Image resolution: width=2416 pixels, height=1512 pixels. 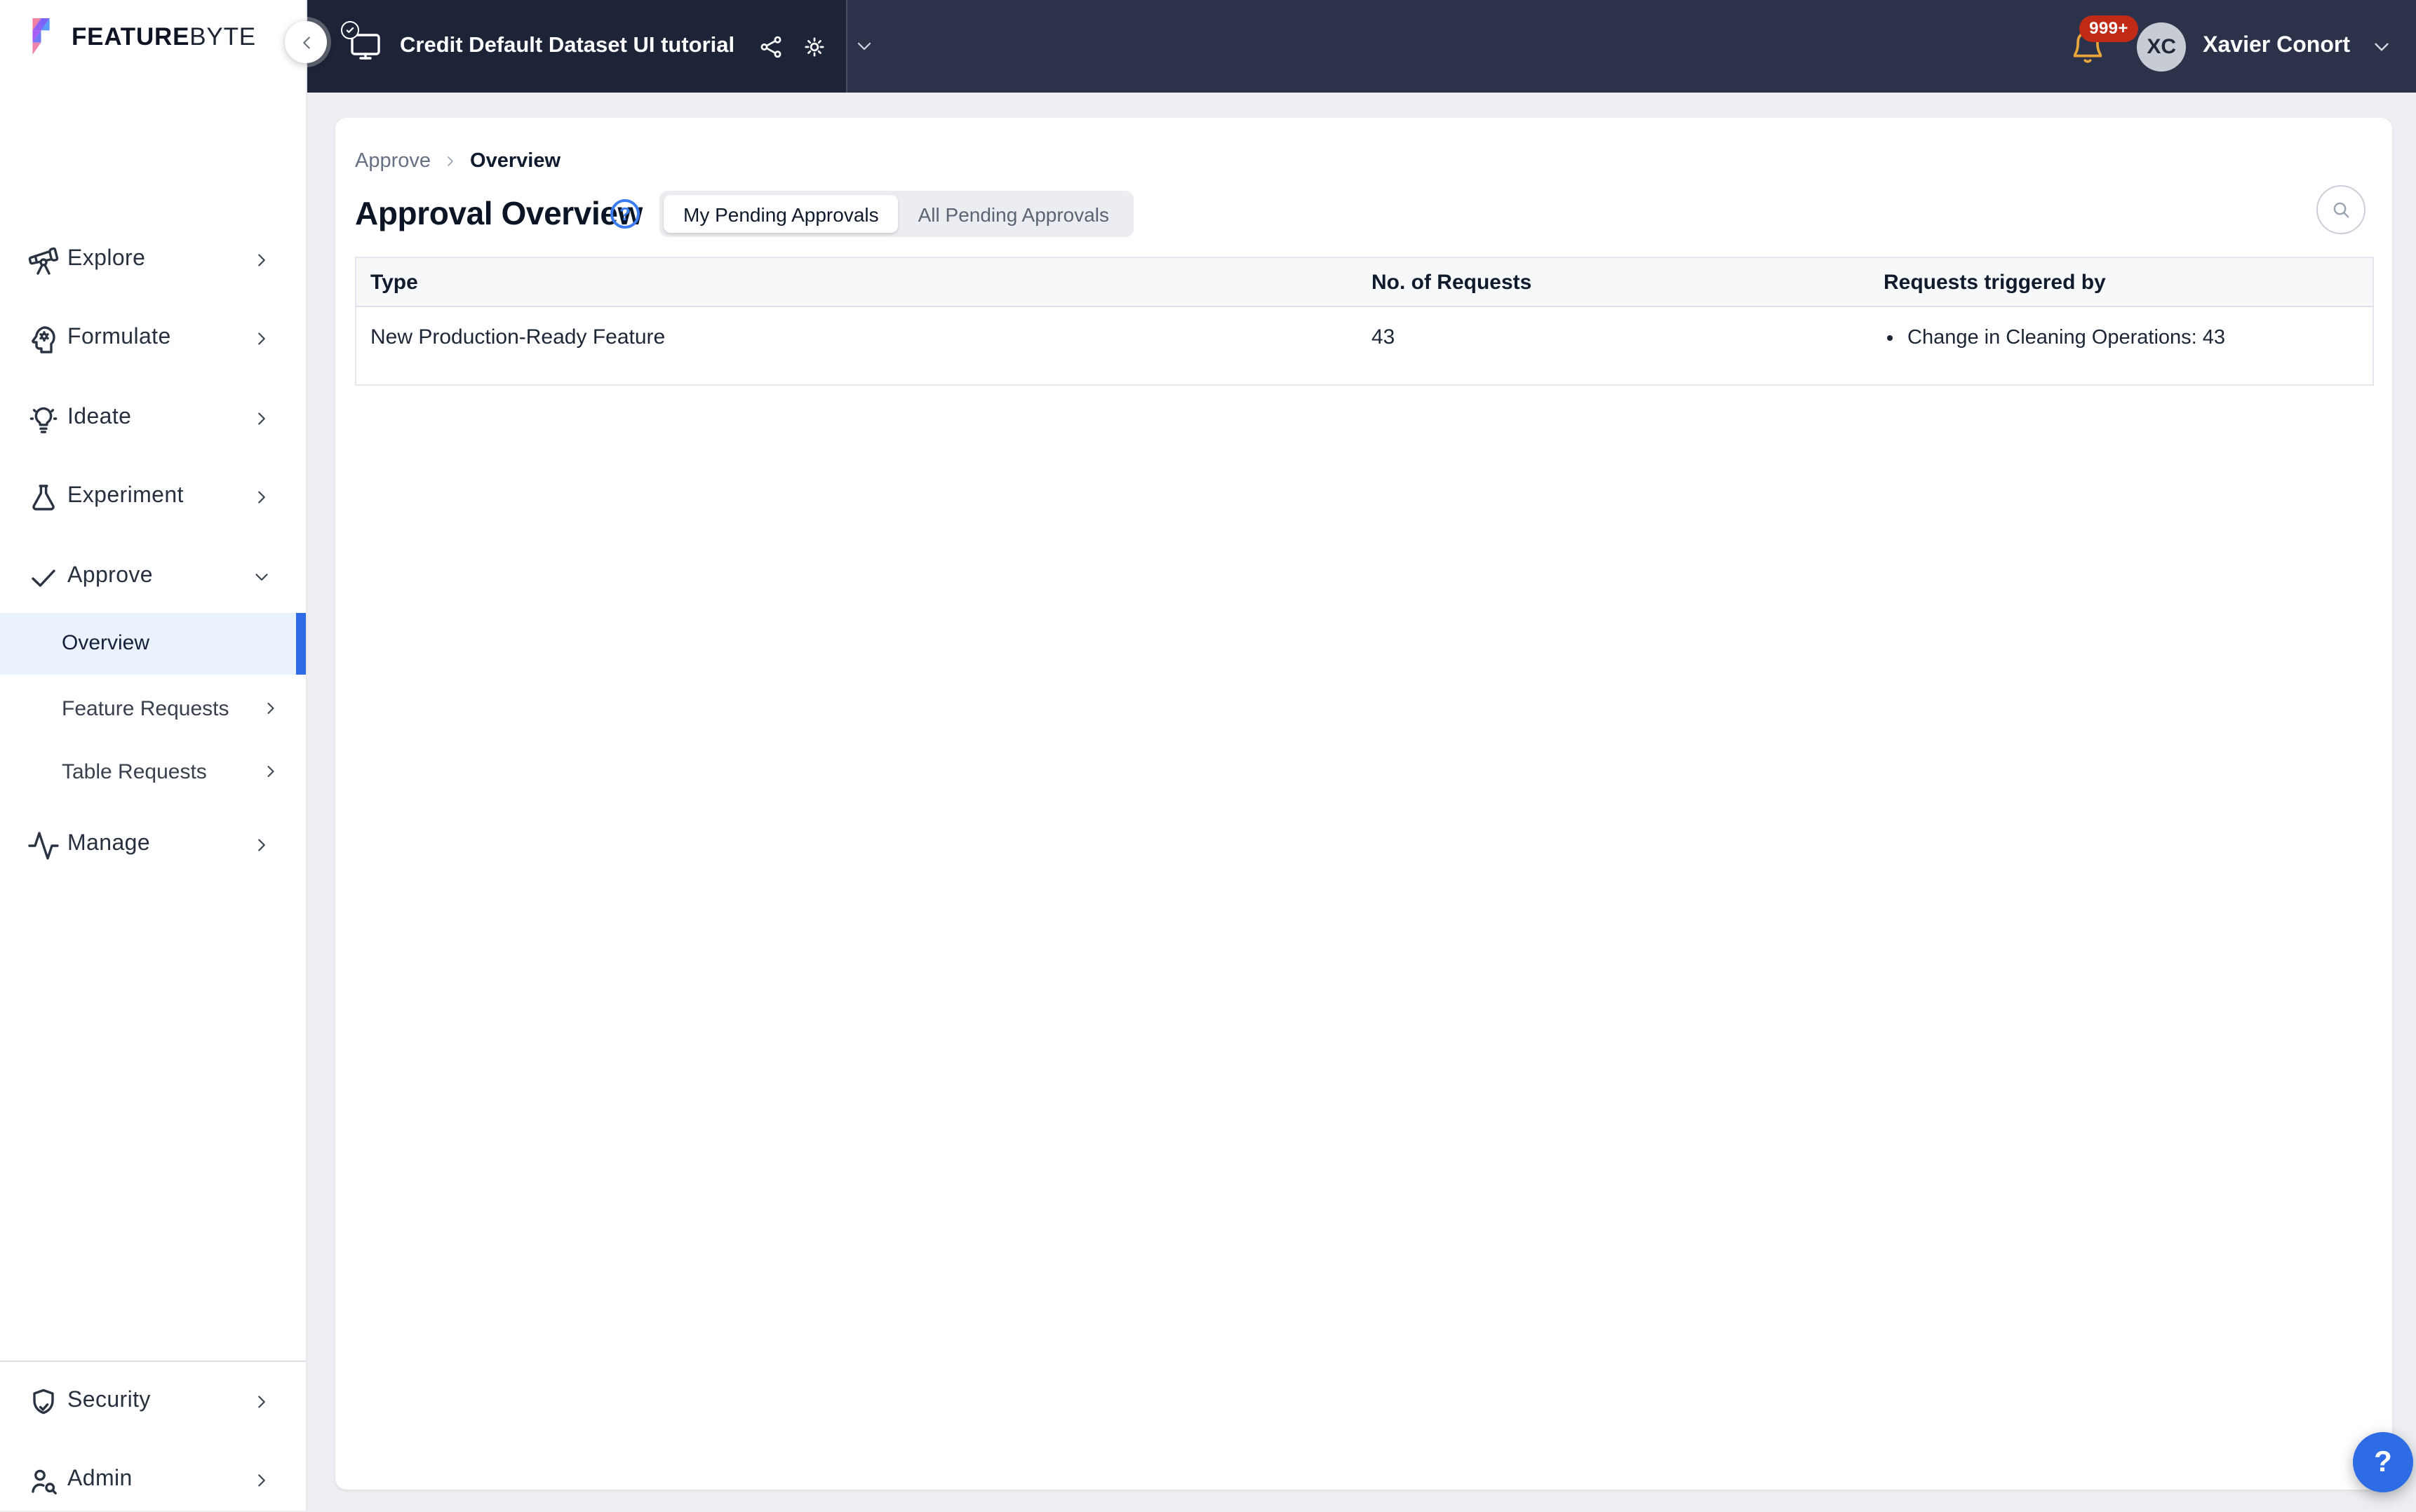 I want to click on person-search-icon, so click(x=43, y=1481).